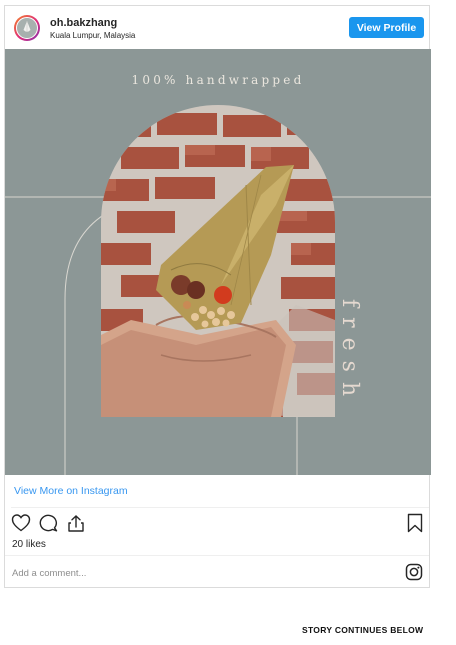 The width and height of the screenshot is (456, 645). I want to click on view-profile-button: View Profile, so click(386, 27).